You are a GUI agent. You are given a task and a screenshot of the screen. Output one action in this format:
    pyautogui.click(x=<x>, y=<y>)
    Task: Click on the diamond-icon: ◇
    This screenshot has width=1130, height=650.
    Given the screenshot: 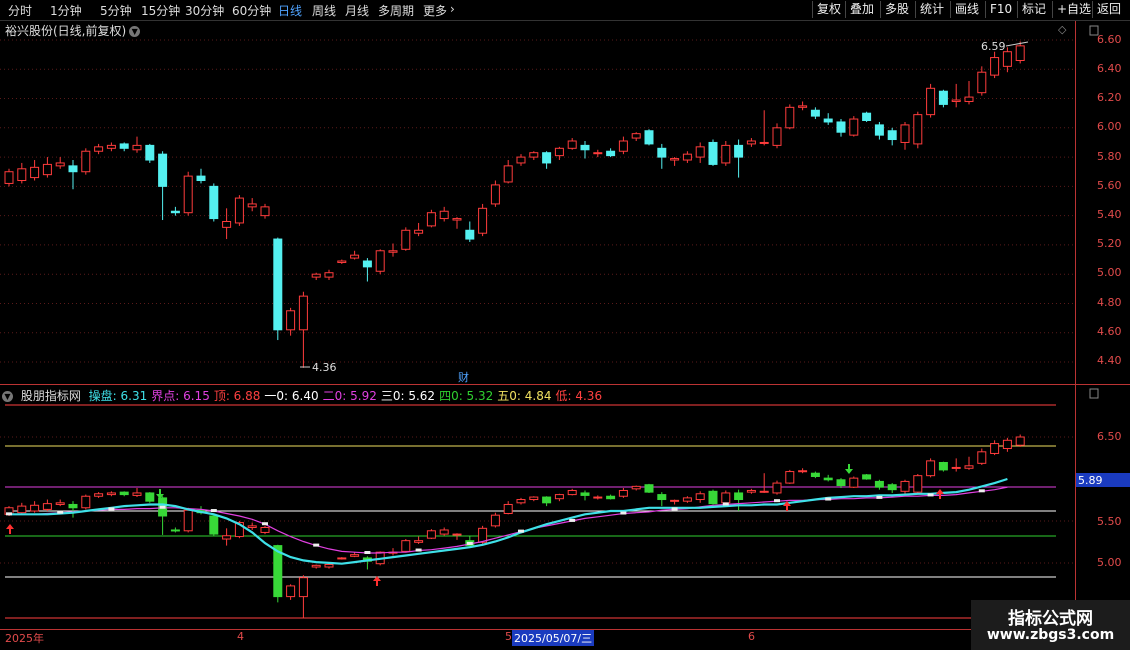 What is the action you would take?
    pyautogui.click(x=1062, y=29)
    